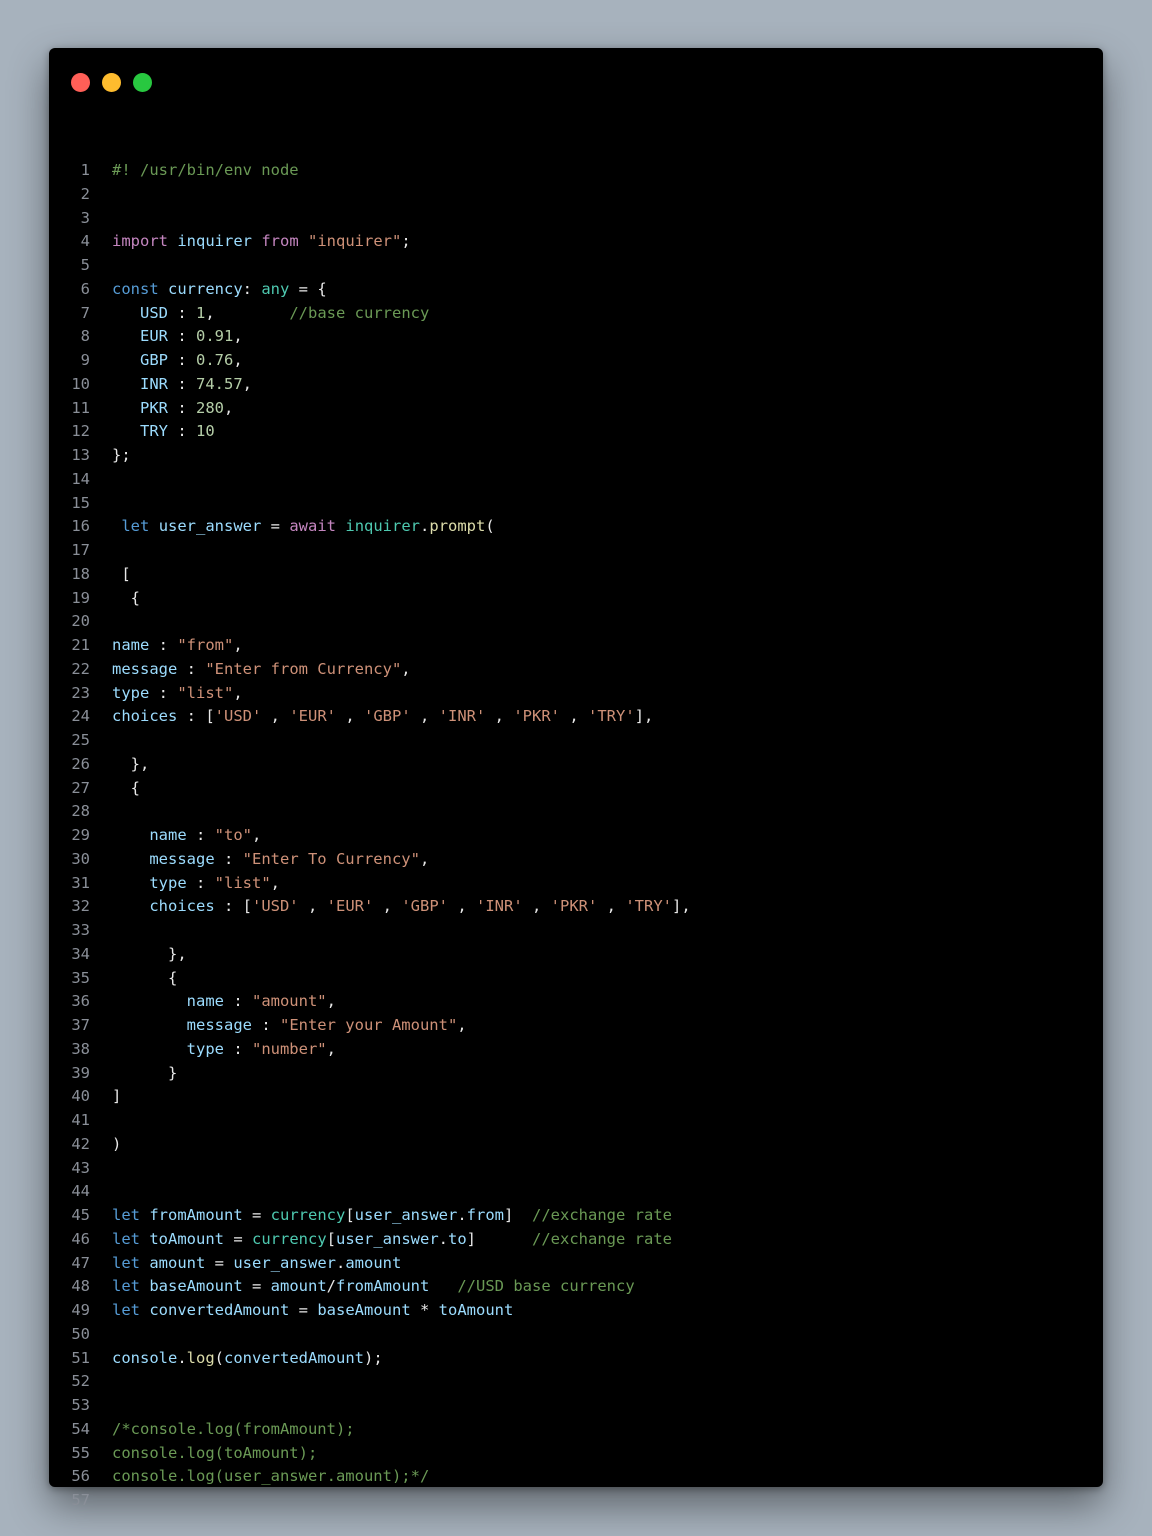  Describe the element at coordinates (238, 716) in the screenshot. I see `code-token: 'USD'` at that location.